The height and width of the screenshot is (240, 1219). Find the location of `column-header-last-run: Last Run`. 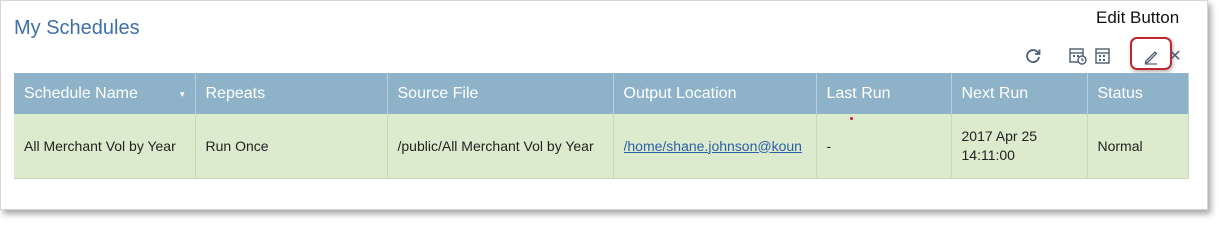

column-header-last-run: Last Run is located at coordinates (884, 93).